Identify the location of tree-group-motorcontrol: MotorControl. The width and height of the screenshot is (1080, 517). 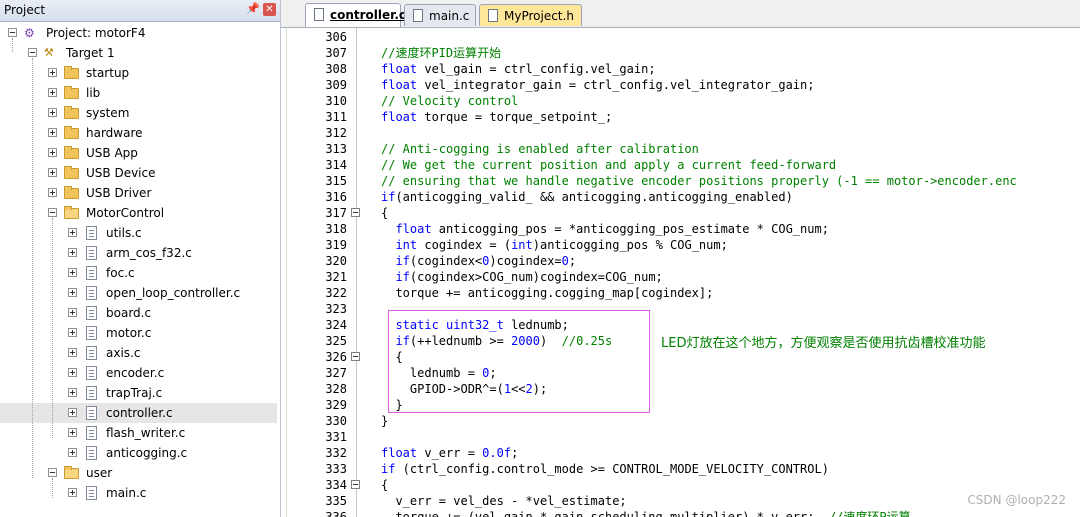
(138, 213).